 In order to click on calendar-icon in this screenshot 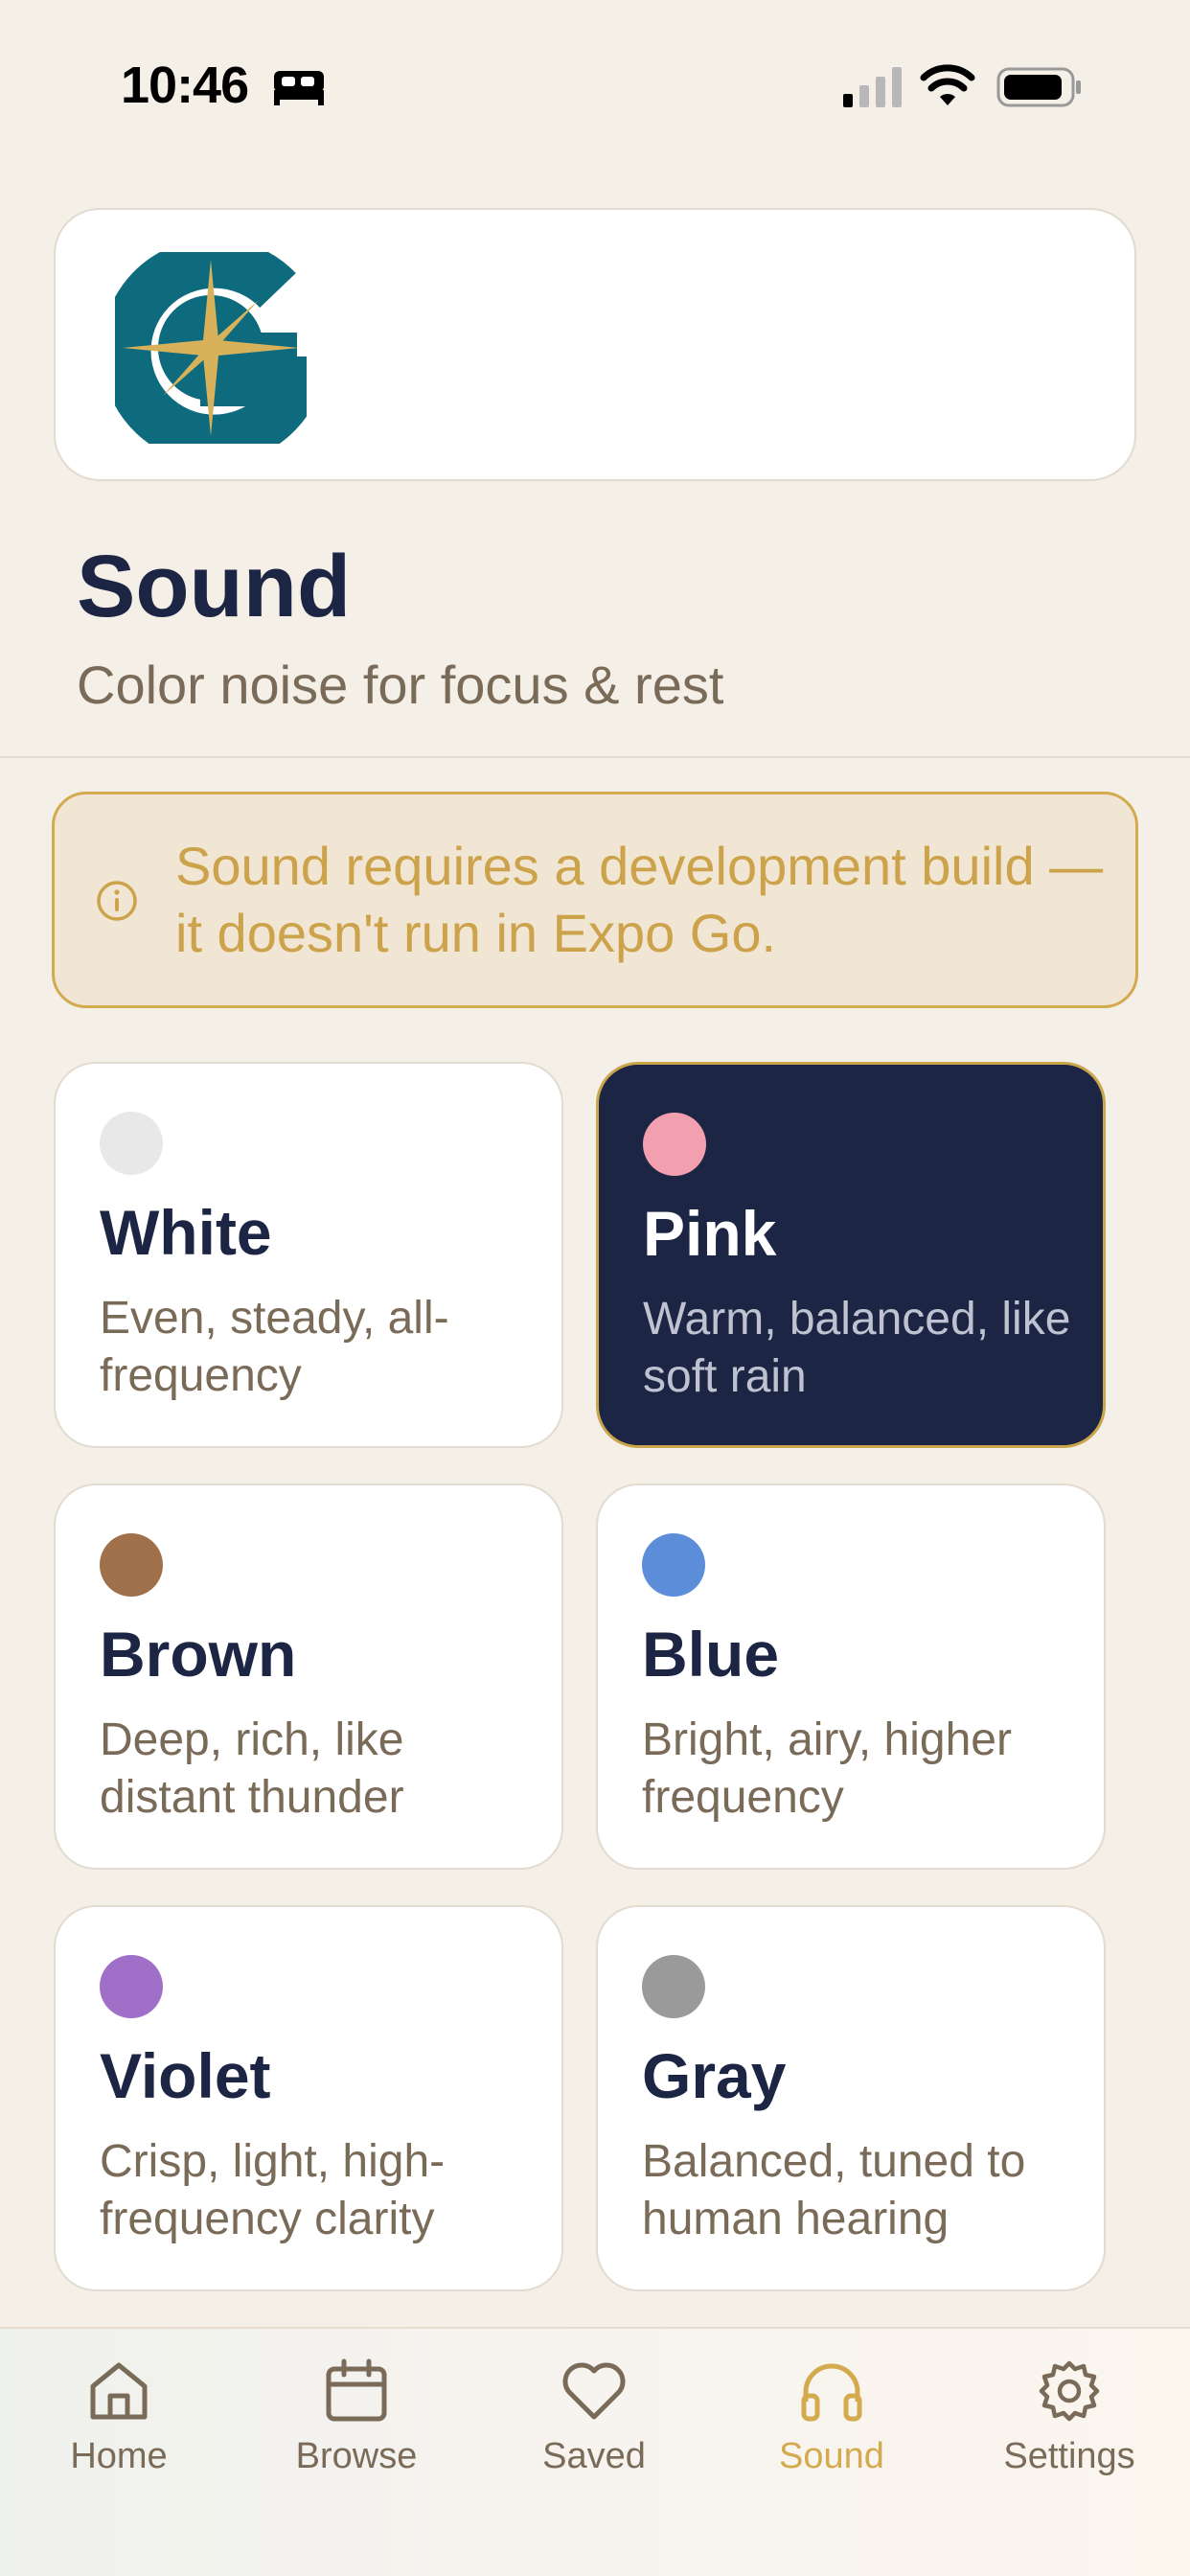, I will do `click(357, 2390)`.